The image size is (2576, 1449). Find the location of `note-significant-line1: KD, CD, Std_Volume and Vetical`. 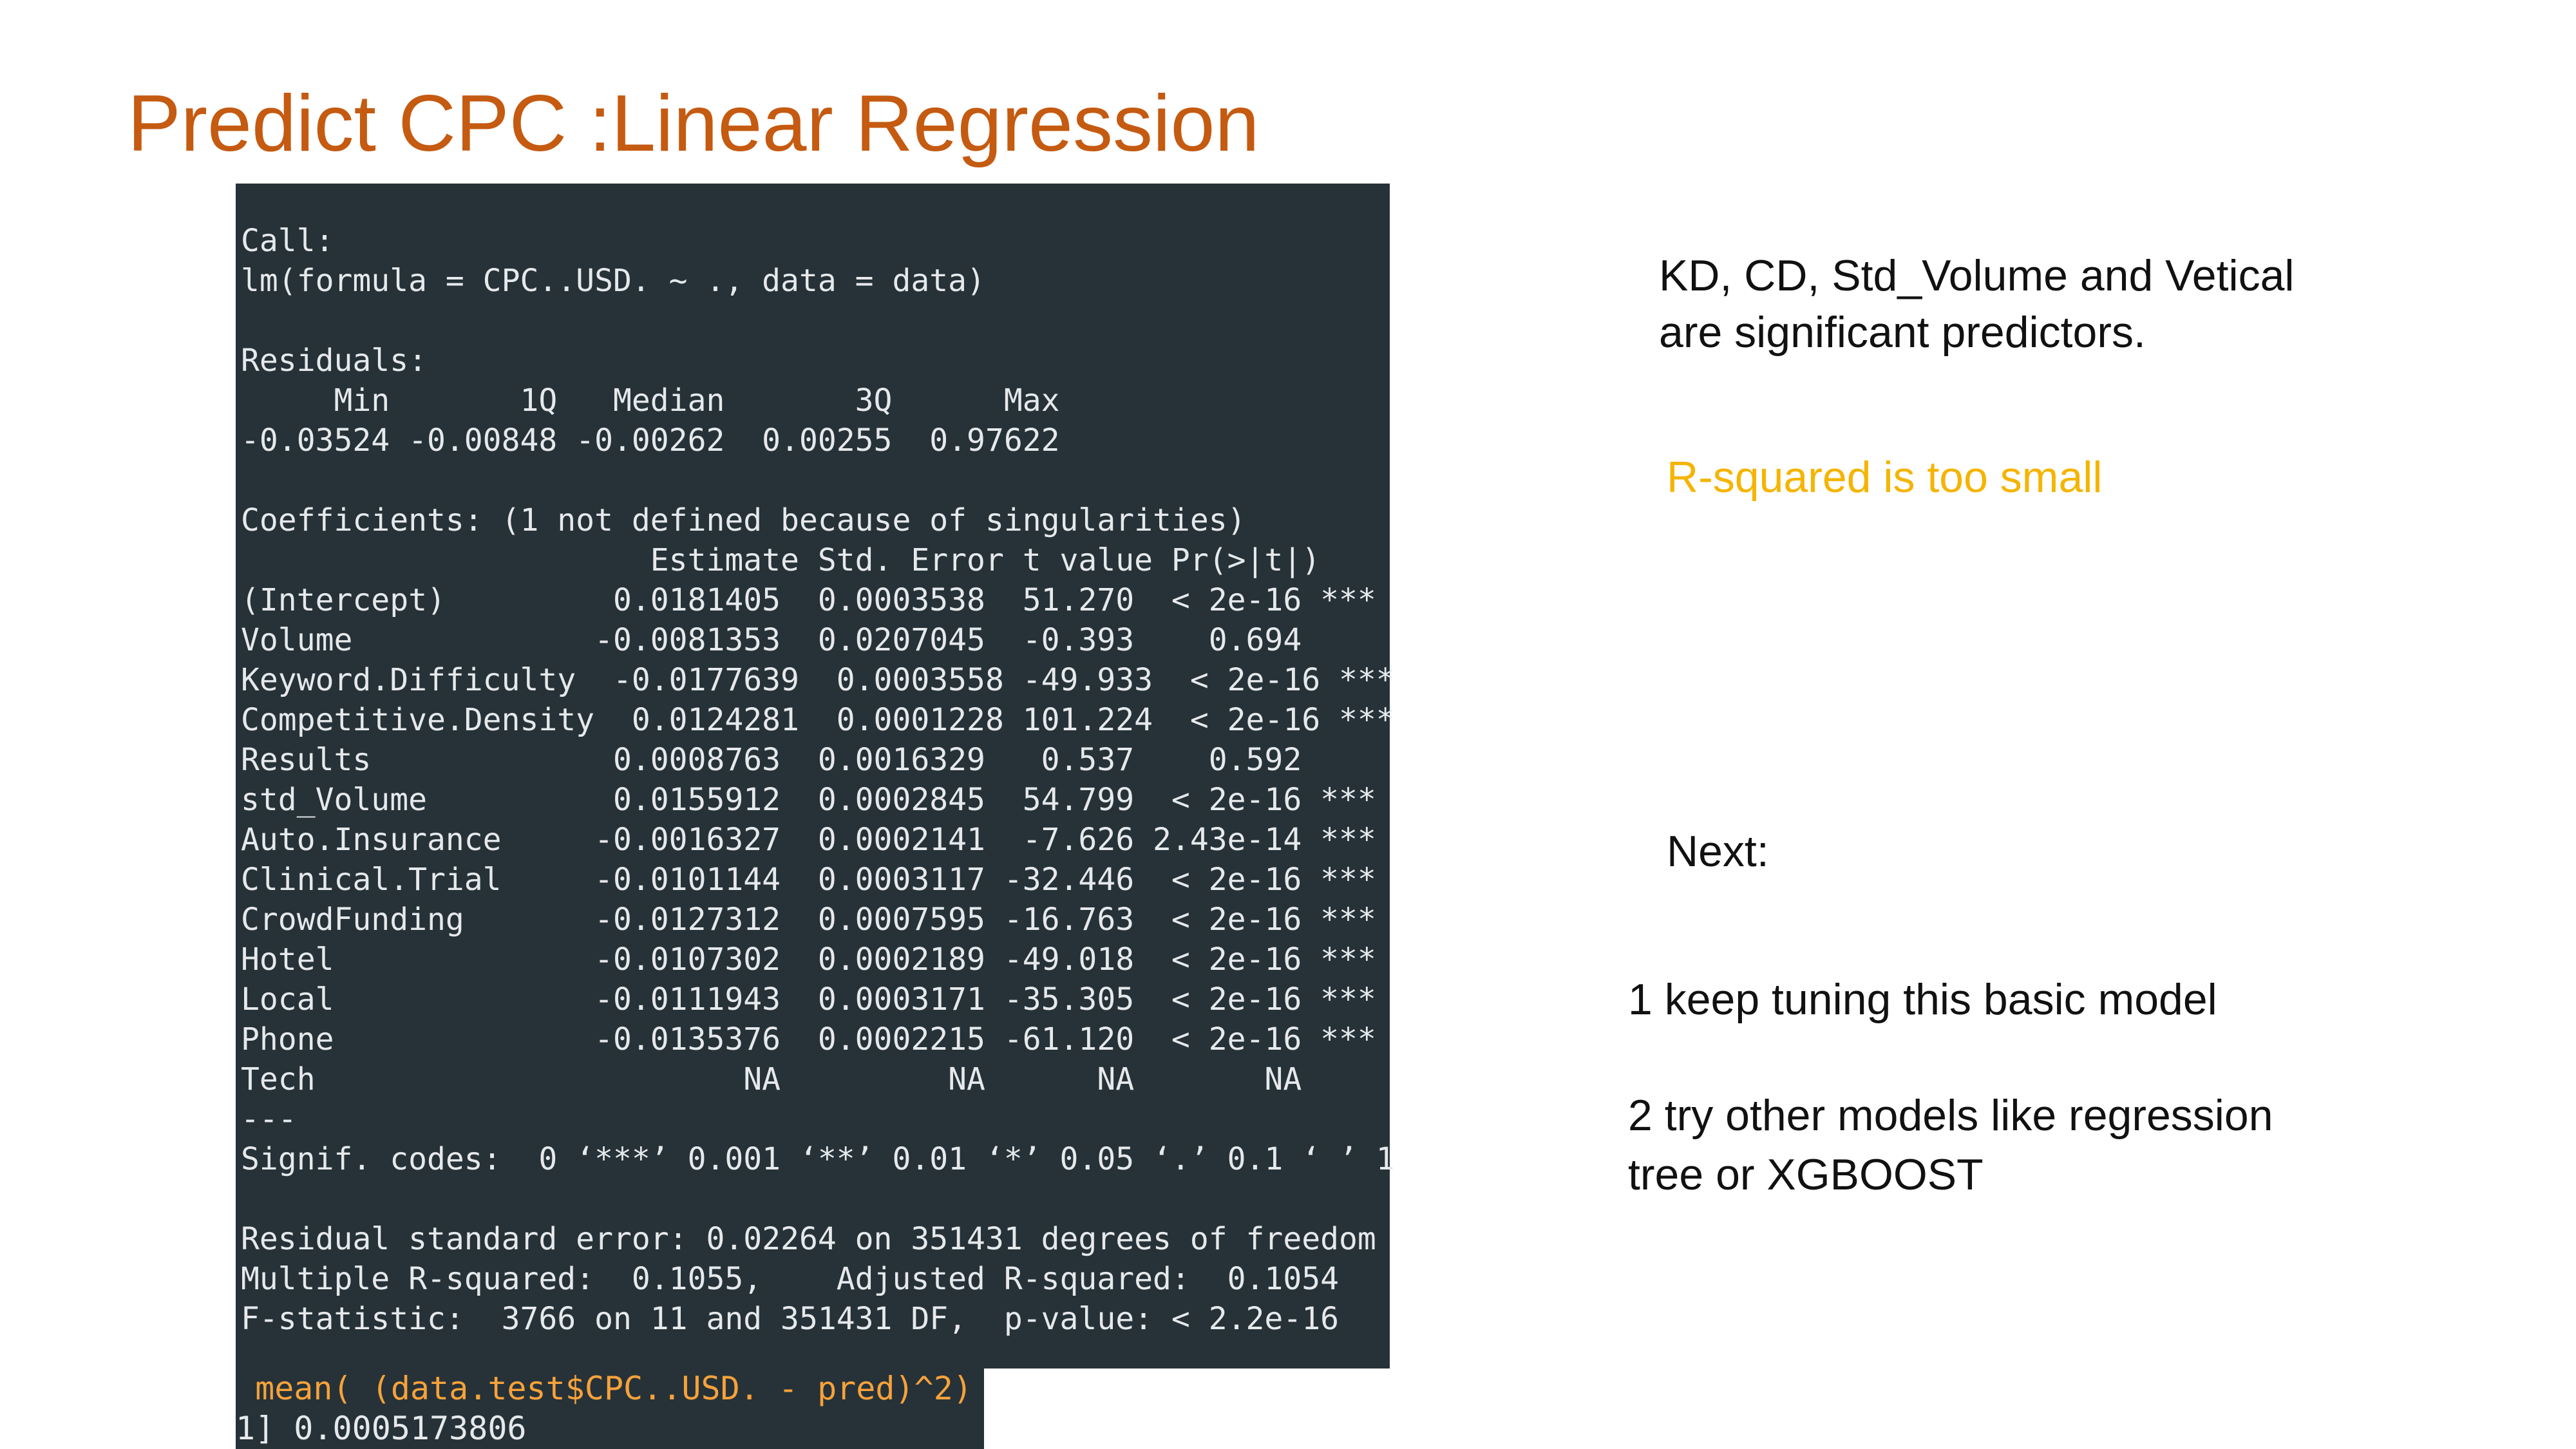

note-significant-line1: KD, CD, Std_Volume and Vetical is located at coordinates (1977, 275).